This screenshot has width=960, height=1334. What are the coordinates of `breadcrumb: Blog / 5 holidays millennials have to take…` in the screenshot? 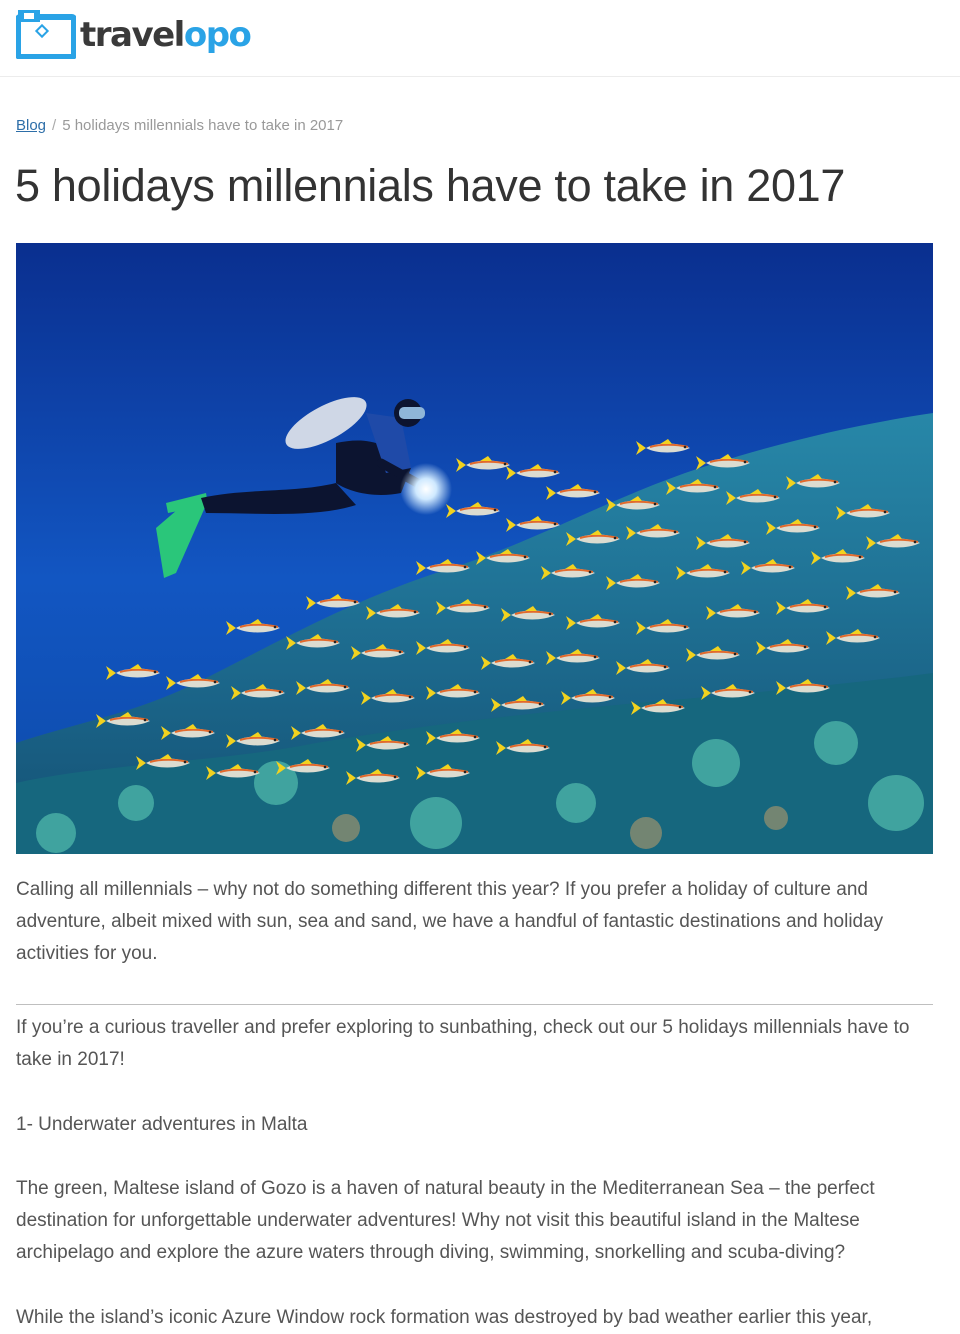 It's located at (179, 125).